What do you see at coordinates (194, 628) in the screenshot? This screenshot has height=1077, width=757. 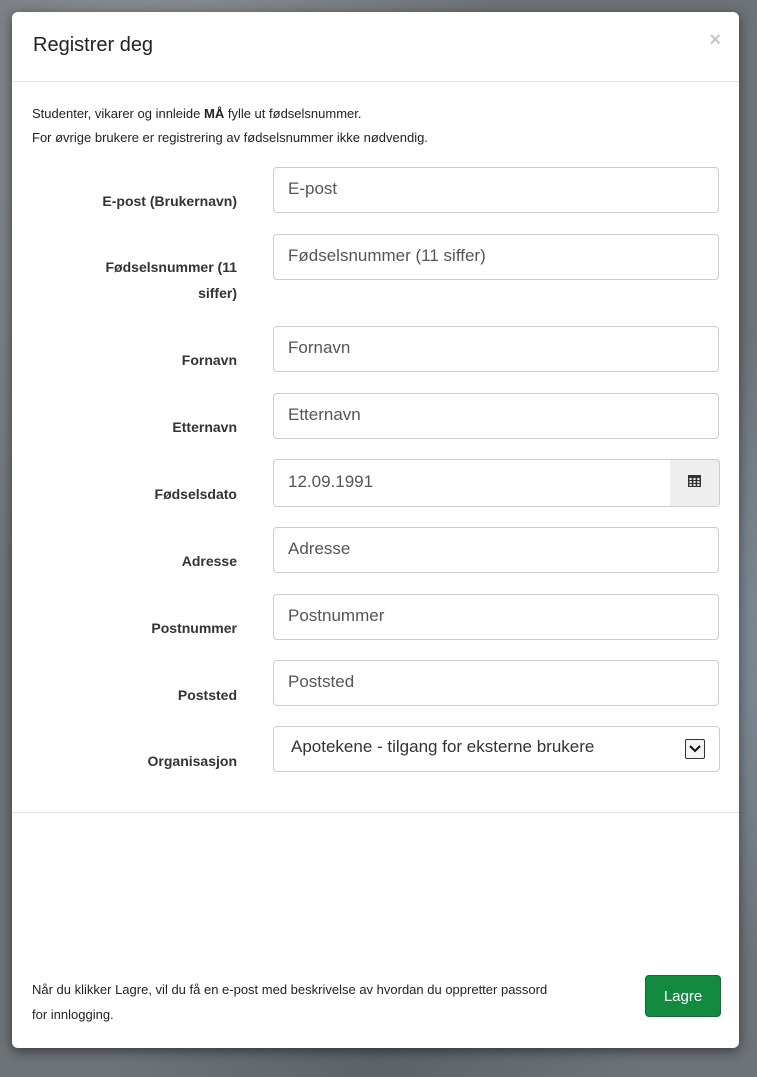 I see `postcode-label: Postnummer` at bounding box center [194, 628].